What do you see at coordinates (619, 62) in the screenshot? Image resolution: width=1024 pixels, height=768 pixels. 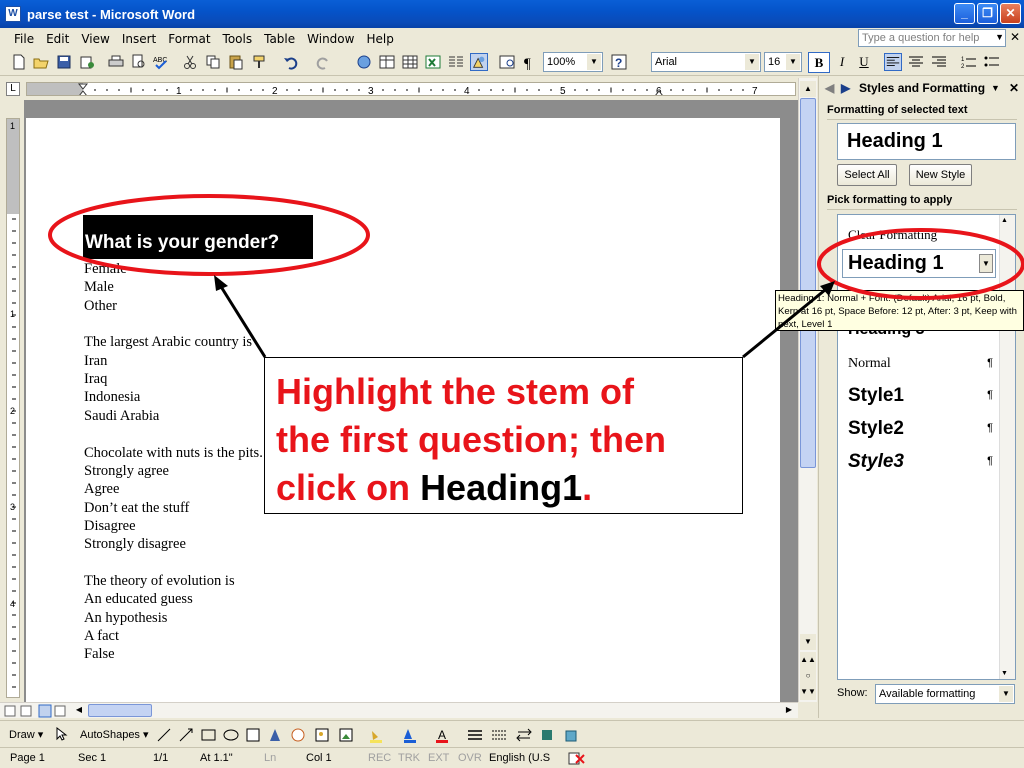 I see `help-icon: ?` at bounding box center [619, 62].